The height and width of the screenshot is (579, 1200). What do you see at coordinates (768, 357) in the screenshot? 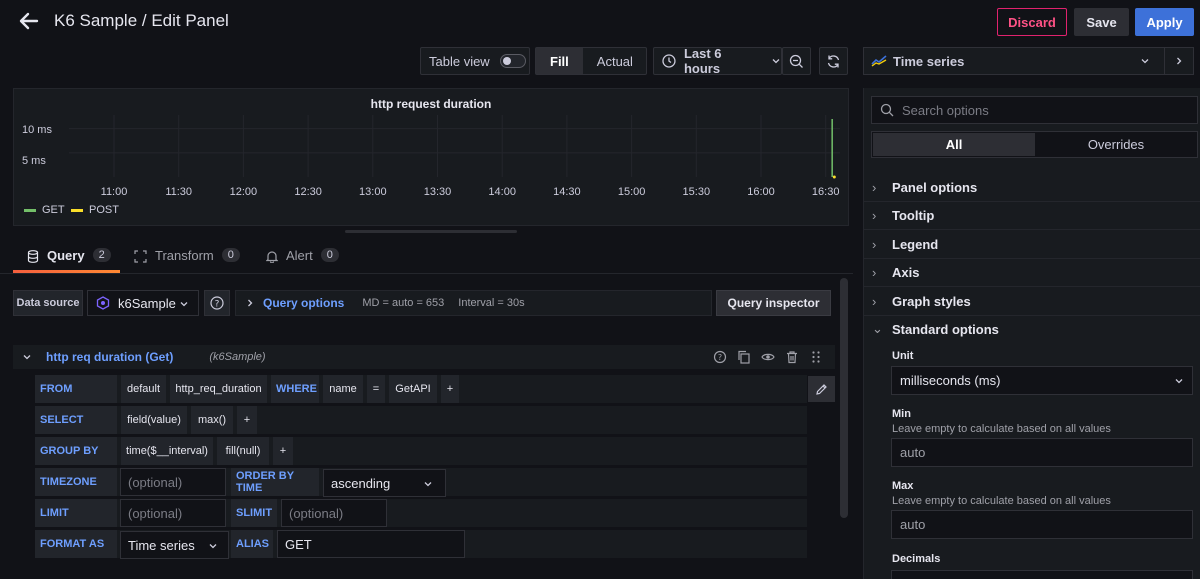
I see `eye-icon` at bounding box center [768, 357].